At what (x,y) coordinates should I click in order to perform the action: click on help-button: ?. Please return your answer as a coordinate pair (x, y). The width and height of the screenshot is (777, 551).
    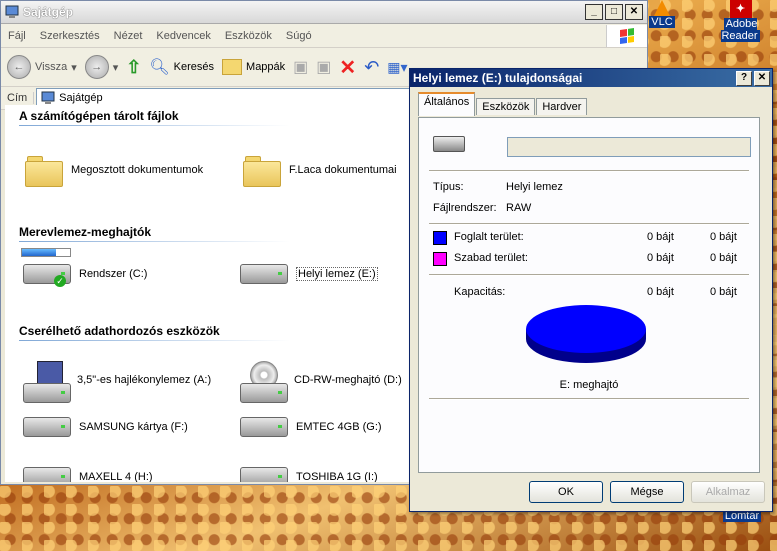
    Looking at the image, I should click on (744, 78).